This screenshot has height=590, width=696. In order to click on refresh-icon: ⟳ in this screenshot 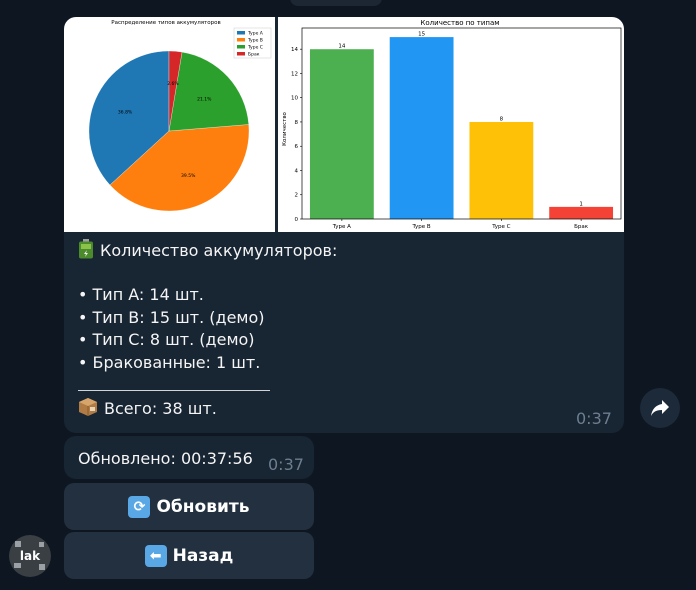, I will do `click(139, 506)`.